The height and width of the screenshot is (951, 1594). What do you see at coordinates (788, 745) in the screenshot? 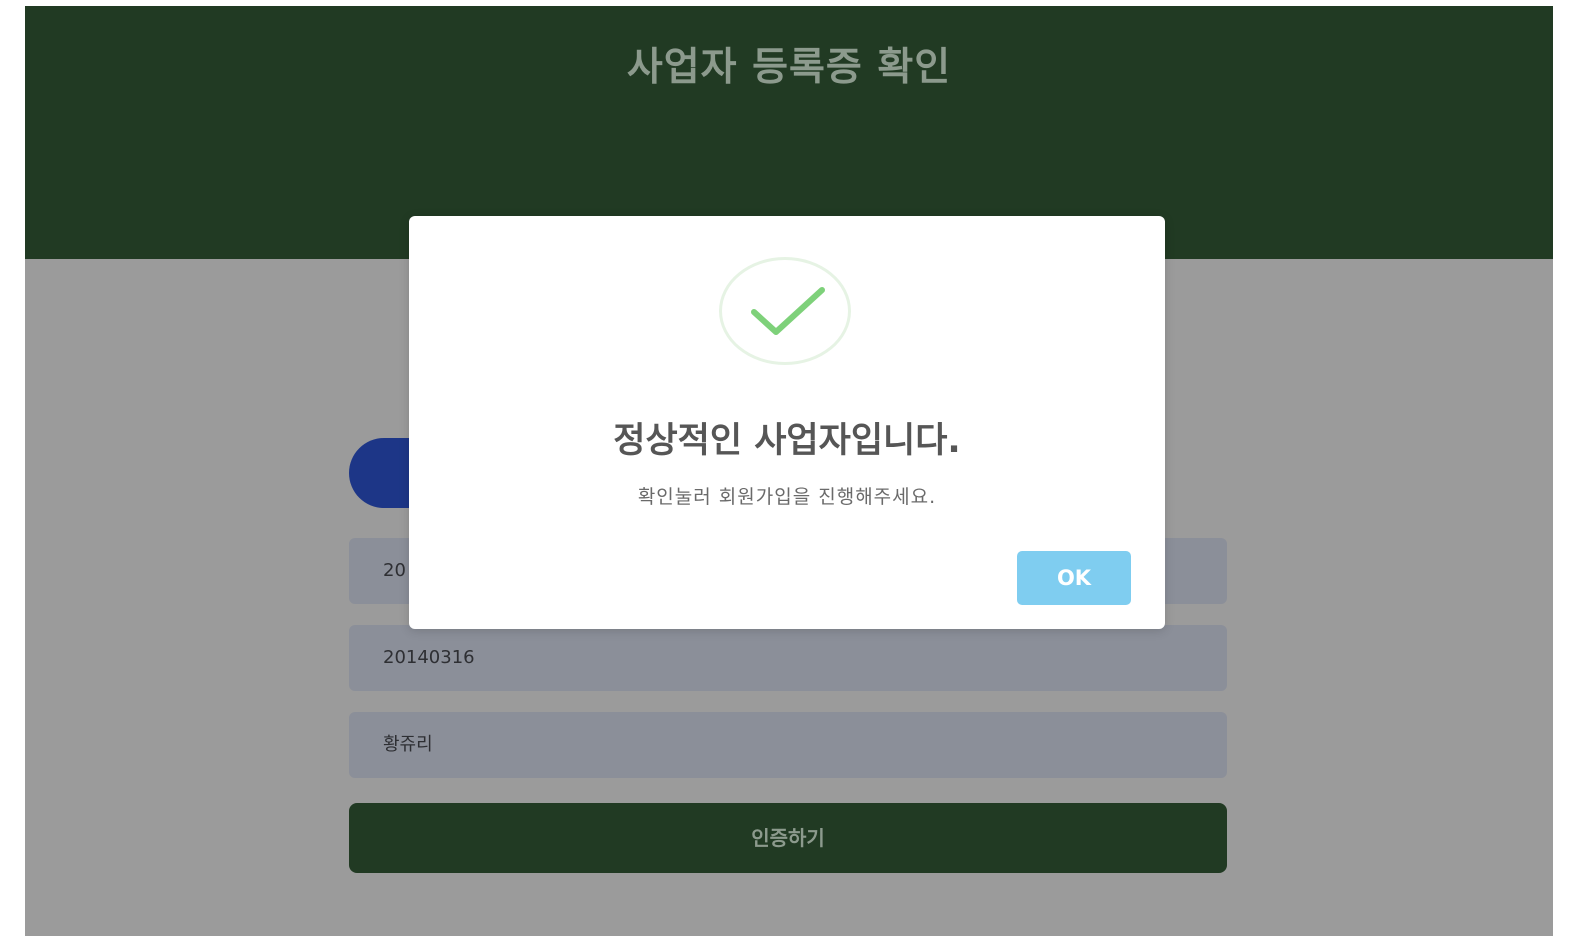
I see `representative-name-field: 황쥬리` at bounding box center [788, 745].